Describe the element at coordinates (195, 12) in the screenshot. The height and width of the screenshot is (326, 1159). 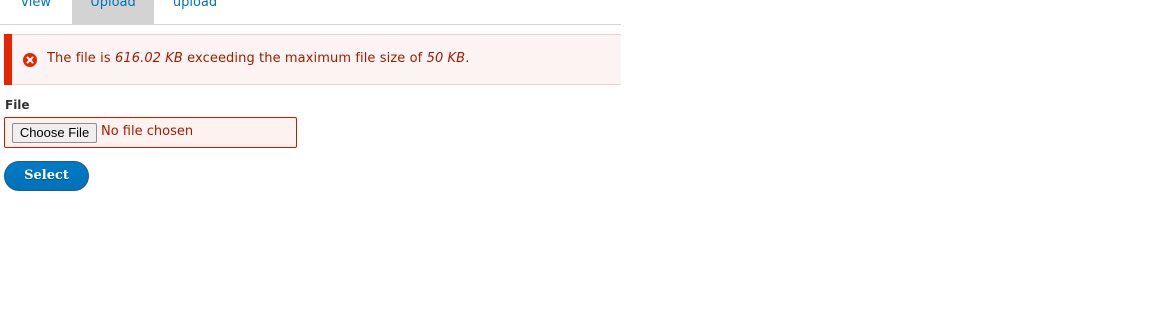
I see `tab-upload: upload` at that location.